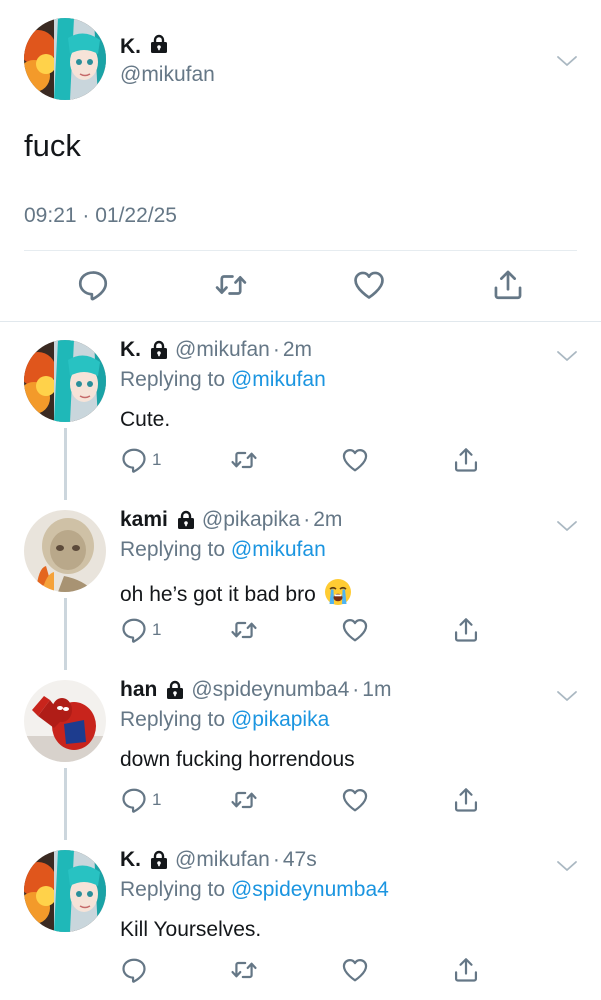 The height and width of the screenshot is (1000, 601). Describe the element at coordinates (338, 595) in the screenshot. I see `loudly-crying-face-icon` at that location.